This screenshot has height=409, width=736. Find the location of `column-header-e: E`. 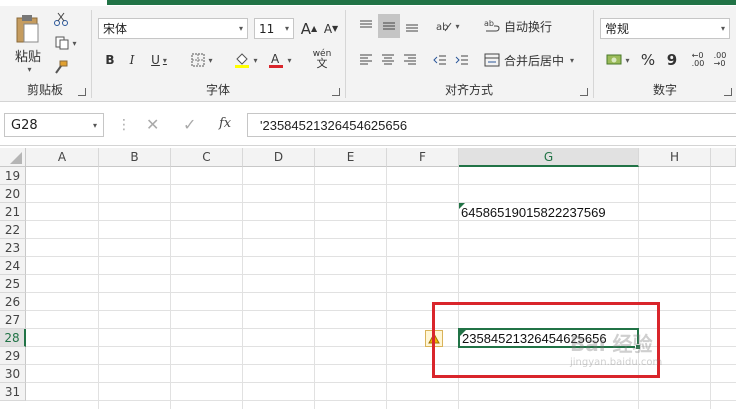

column-header-e: E is located at coordinates (351, 157).